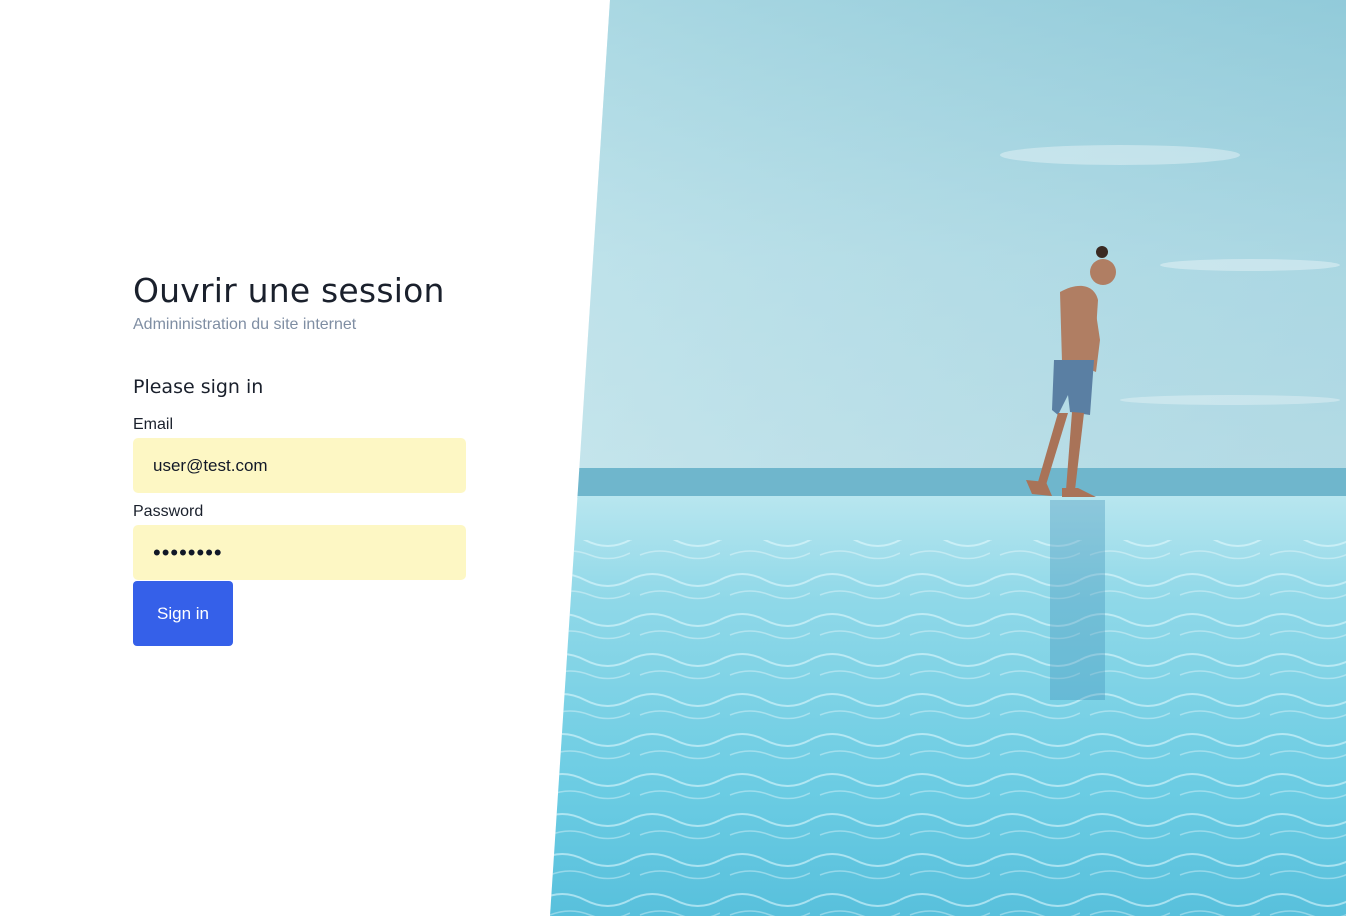 Image resolution: width=1346 pixels, height=916 pixels. I want to click on page-subtitle: Admininistration du site internet, so click(245, 324).